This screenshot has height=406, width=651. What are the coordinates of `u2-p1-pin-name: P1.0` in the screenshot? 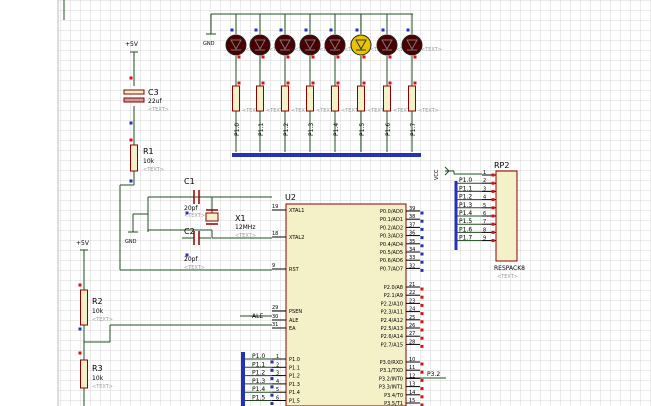 It's located at (294, 360).